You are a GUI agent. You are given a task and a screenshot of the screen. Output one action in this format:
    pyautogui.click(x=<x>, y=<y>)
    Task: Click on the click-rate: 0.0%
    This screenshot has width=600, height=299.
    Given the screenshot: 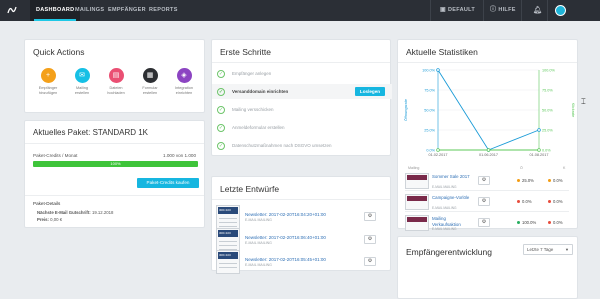 What is the action you would take?
    pyautogui.click(x=555, y=222)
    